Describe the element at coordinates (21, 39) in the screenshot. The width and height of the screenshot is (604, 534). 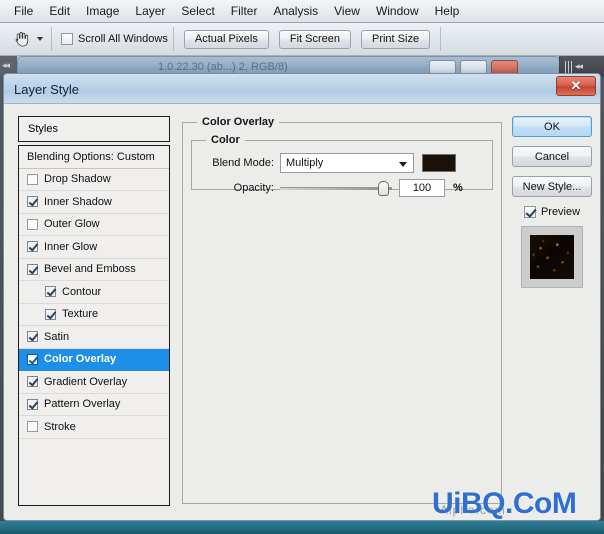
I see `hand-tool-icon` at that location.